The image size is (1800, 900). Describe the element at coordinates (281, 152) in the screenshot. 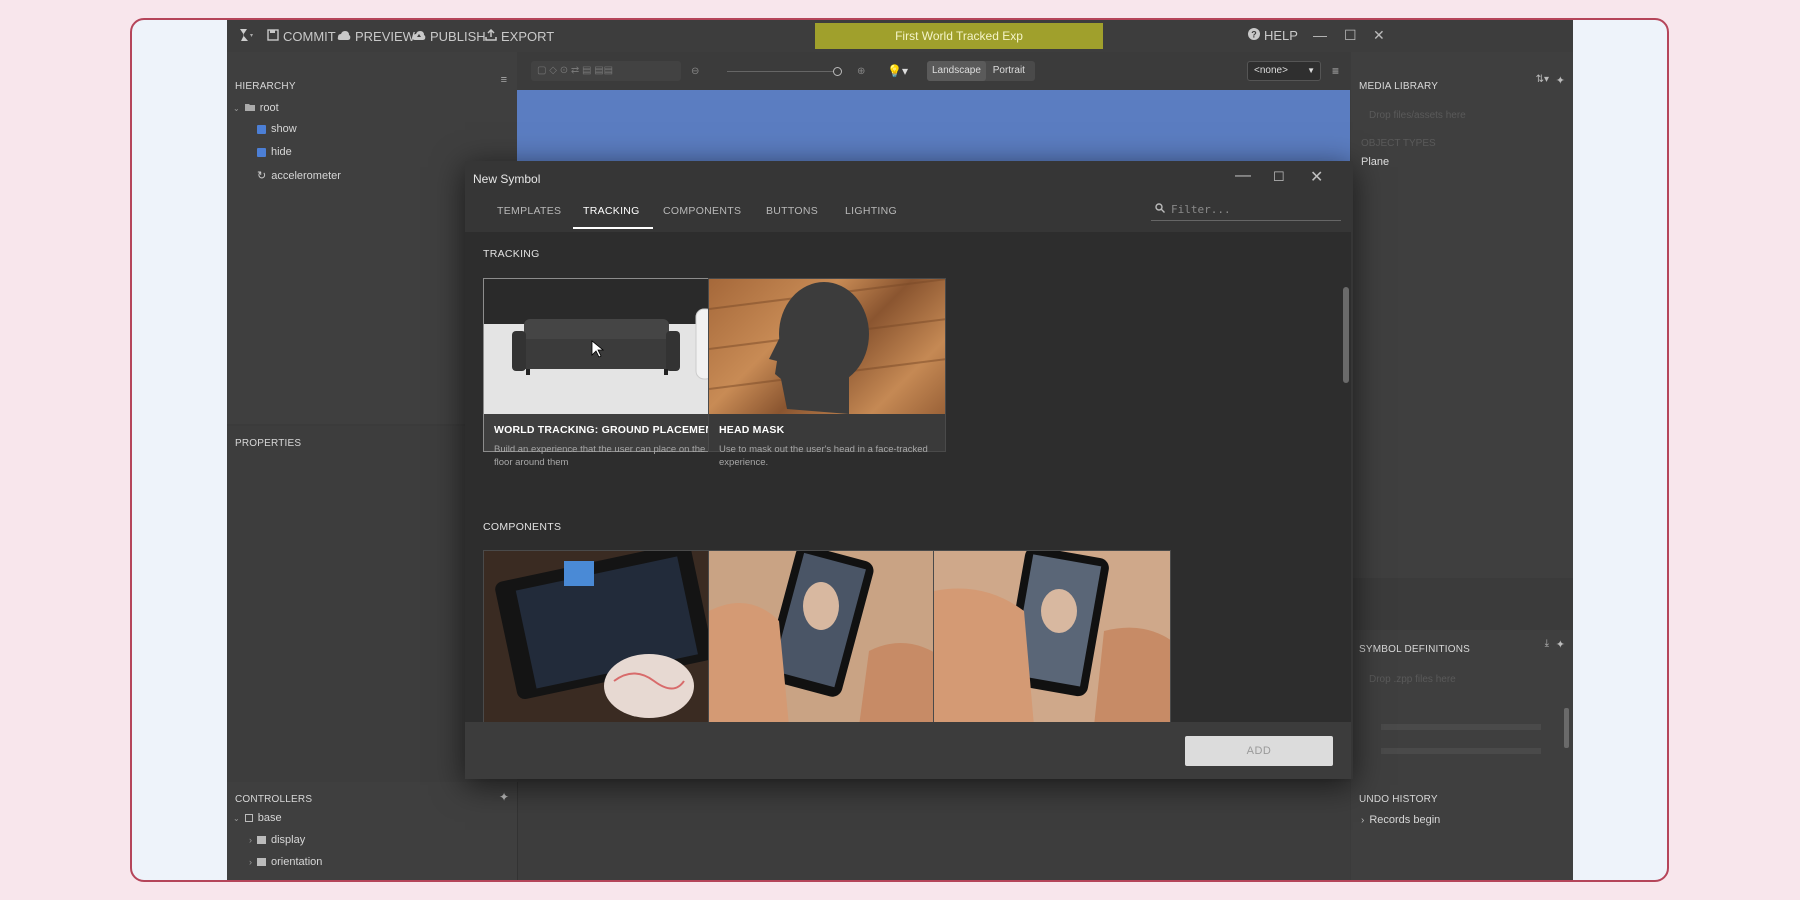

I see `tree-item-label: hide` at that location.